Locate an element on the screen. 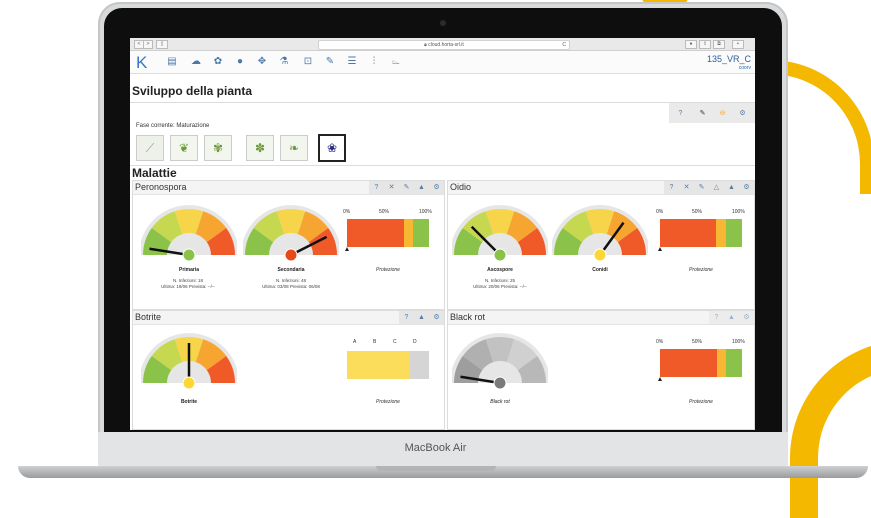  chart-icon: ⌳ is located at coordinates (396, 62).